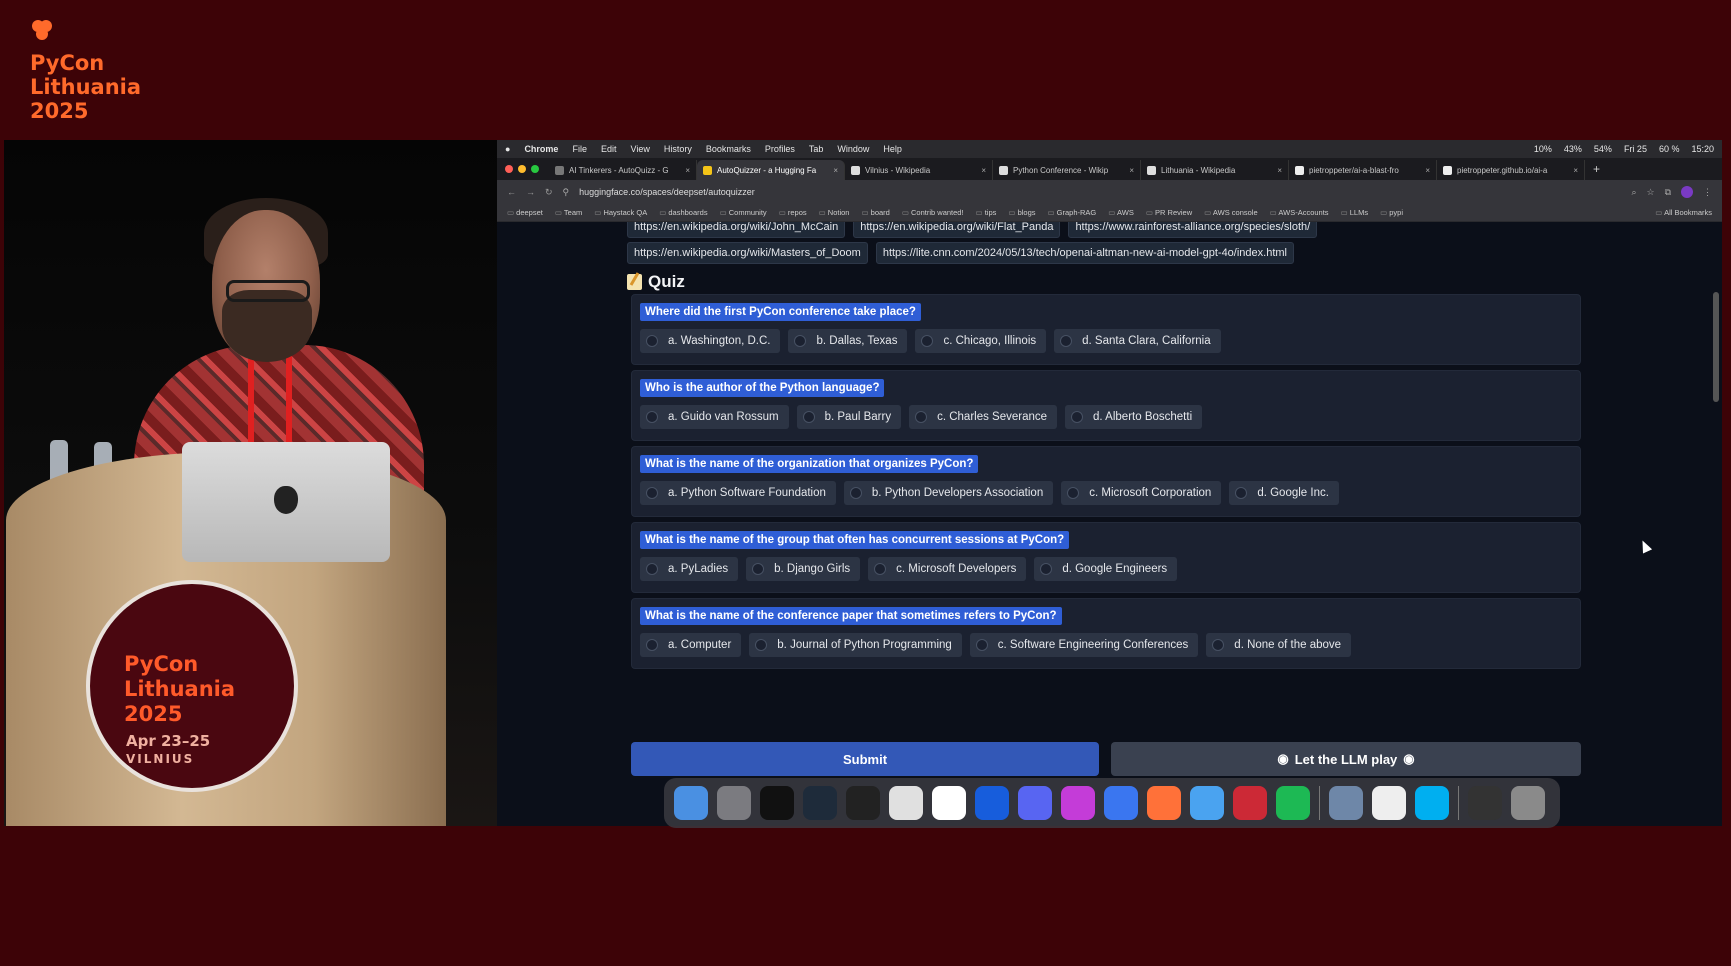 This screenshot has height=966, width=1731. I want to click on answer-option: a. Washington, D.C., so click(710, 341).